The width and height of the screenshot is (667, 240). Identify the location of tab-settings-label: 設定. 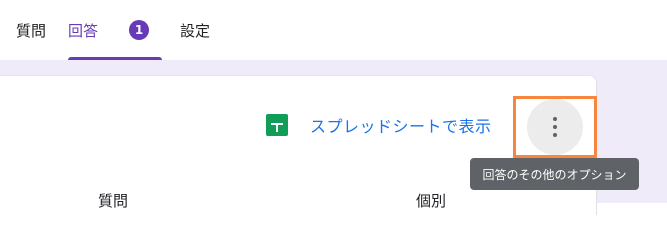
(195, 30).